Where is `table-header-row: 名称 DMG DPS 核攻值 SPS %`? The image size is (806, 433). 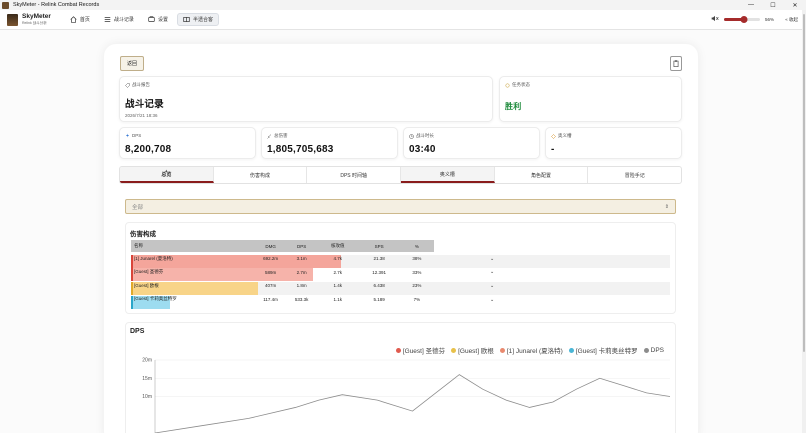
table-header-row: 名称 DMG DPS 核攻值 SPS % is located at coordinates (282, 246).